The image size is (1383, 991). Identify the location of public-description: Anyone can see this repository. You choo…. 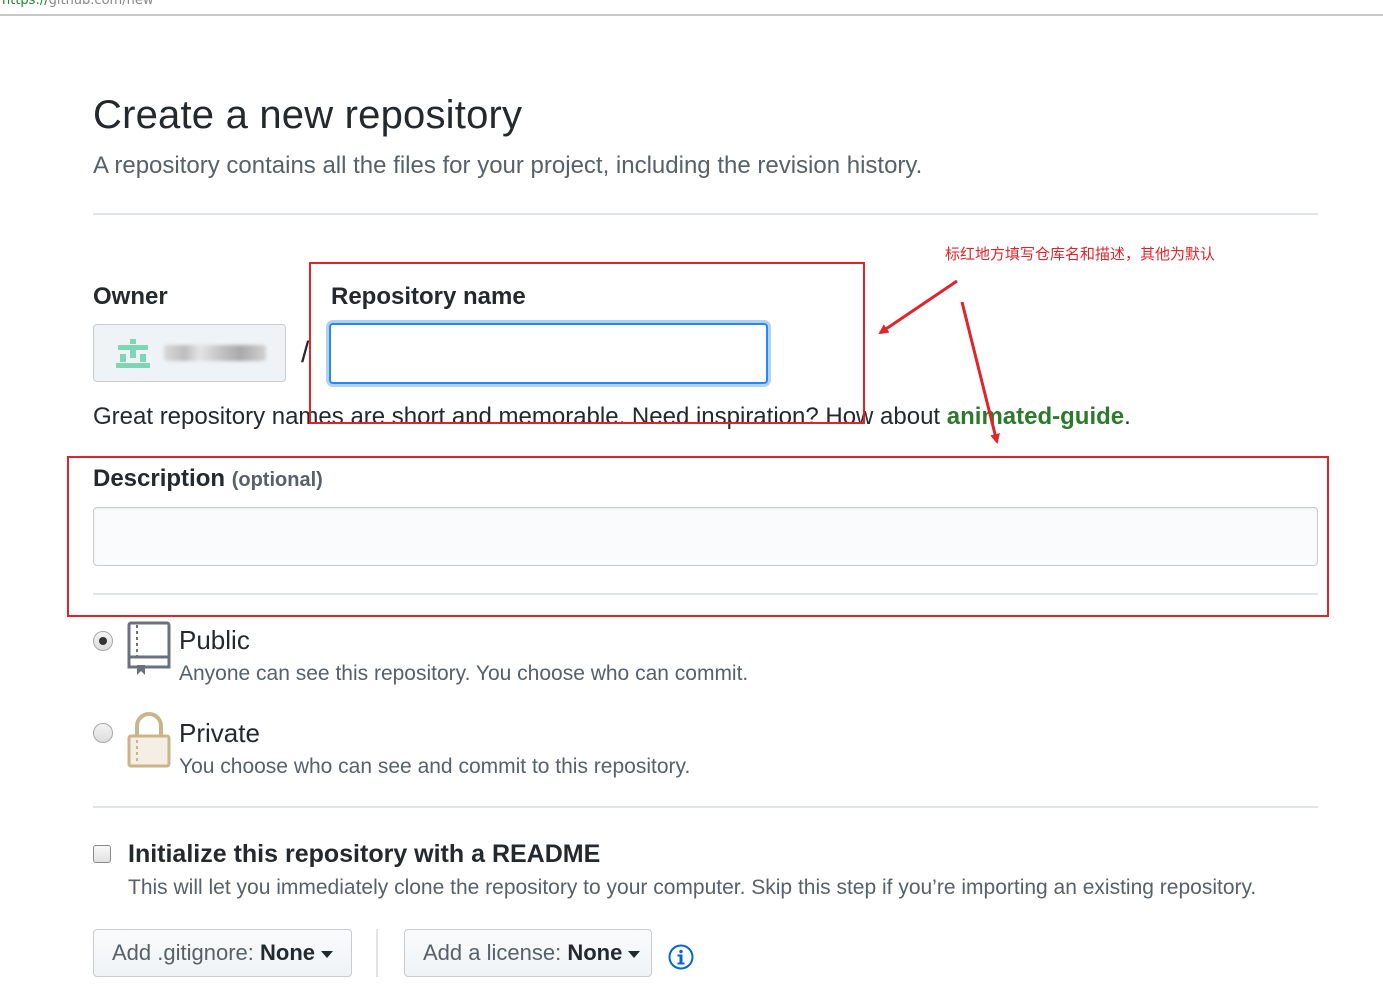
(464, 673).